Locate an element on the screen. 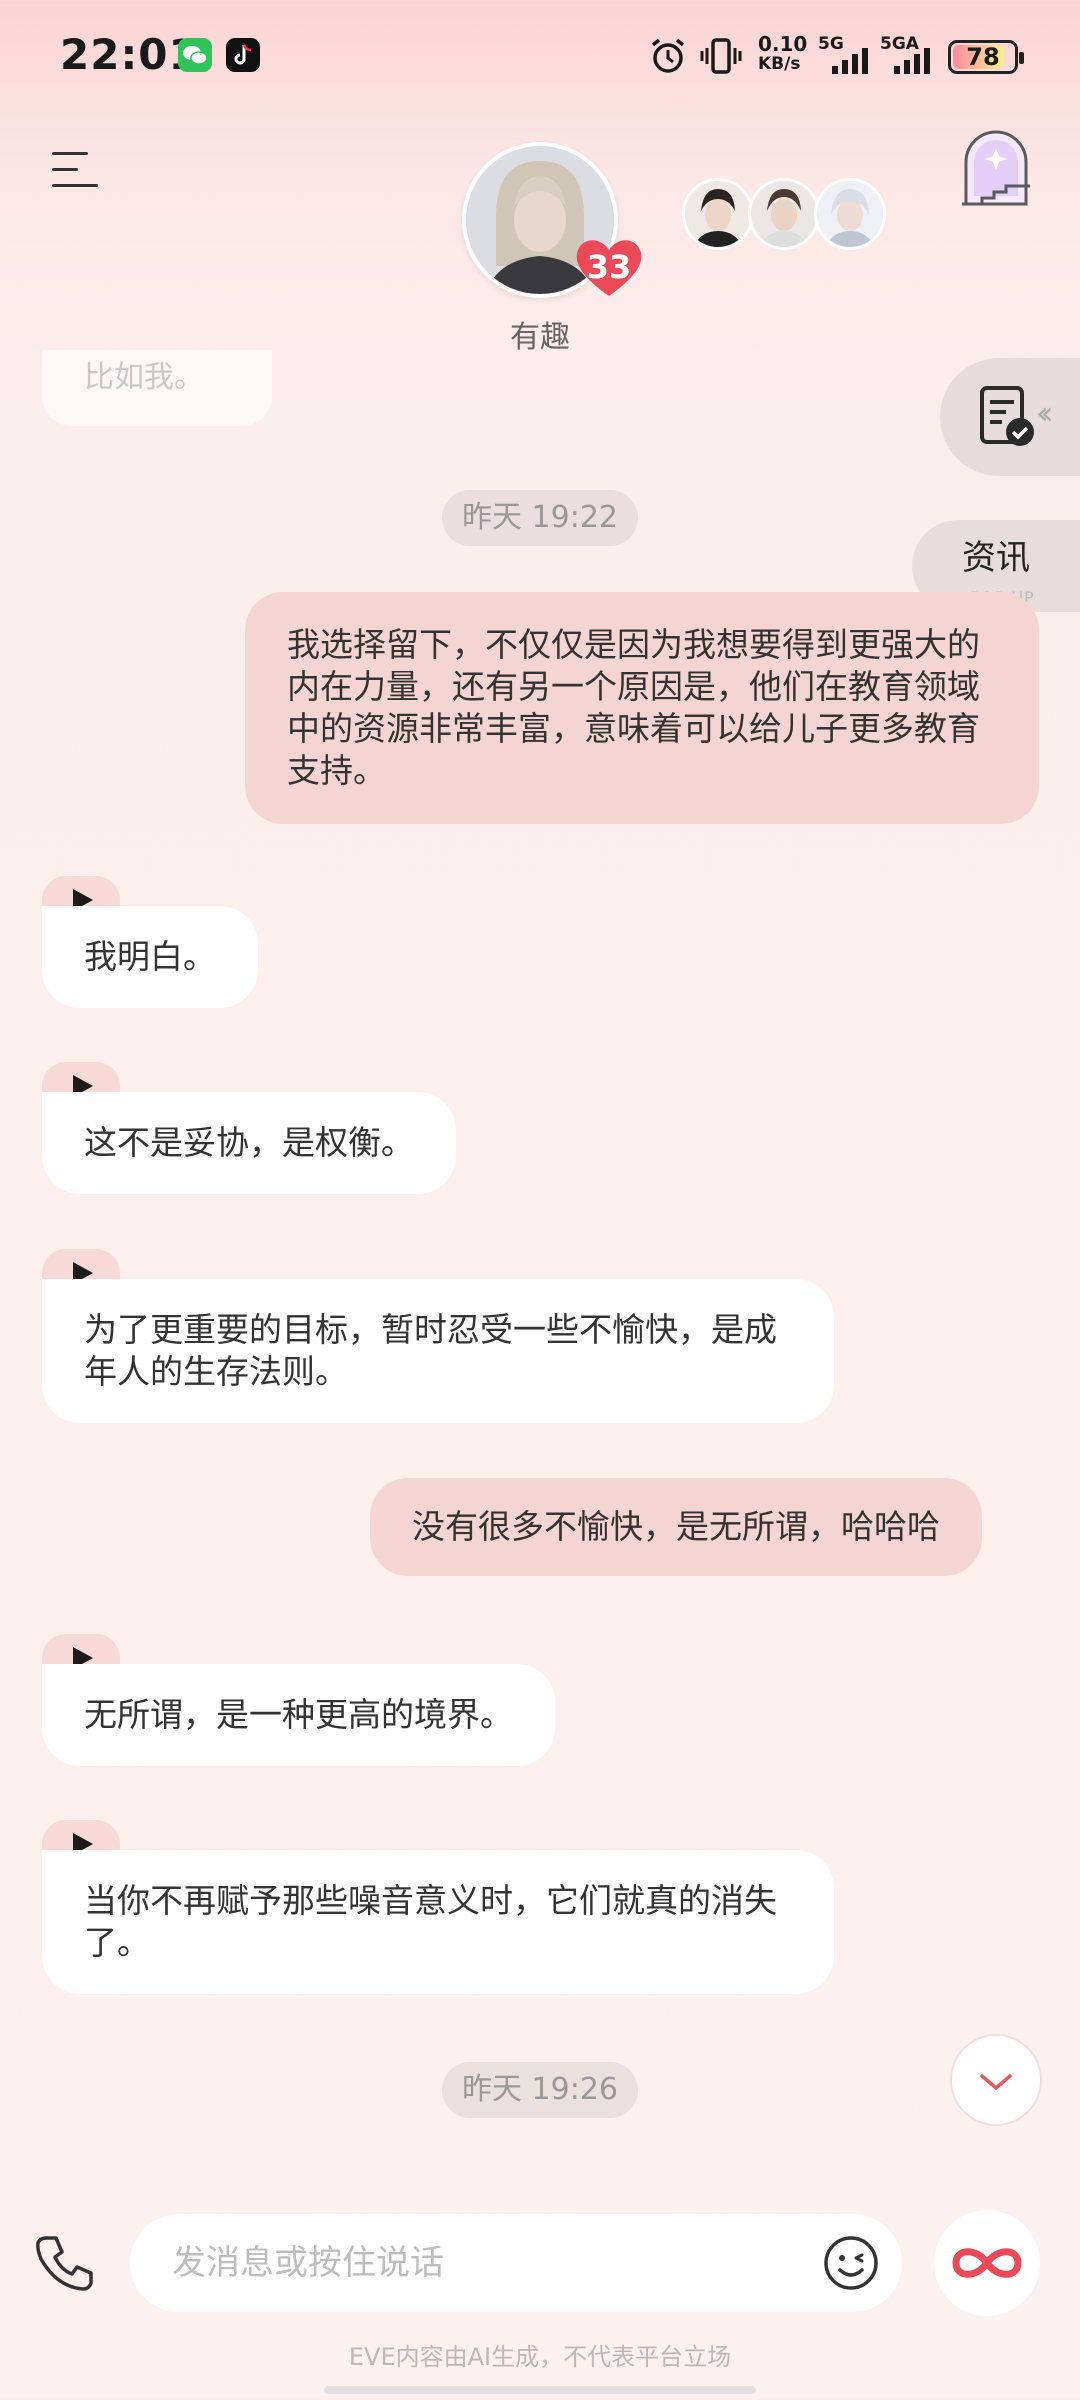 This screenshot has height=2400, width=1080. battery-indicator: 78 is located at coordinates (986, 57).